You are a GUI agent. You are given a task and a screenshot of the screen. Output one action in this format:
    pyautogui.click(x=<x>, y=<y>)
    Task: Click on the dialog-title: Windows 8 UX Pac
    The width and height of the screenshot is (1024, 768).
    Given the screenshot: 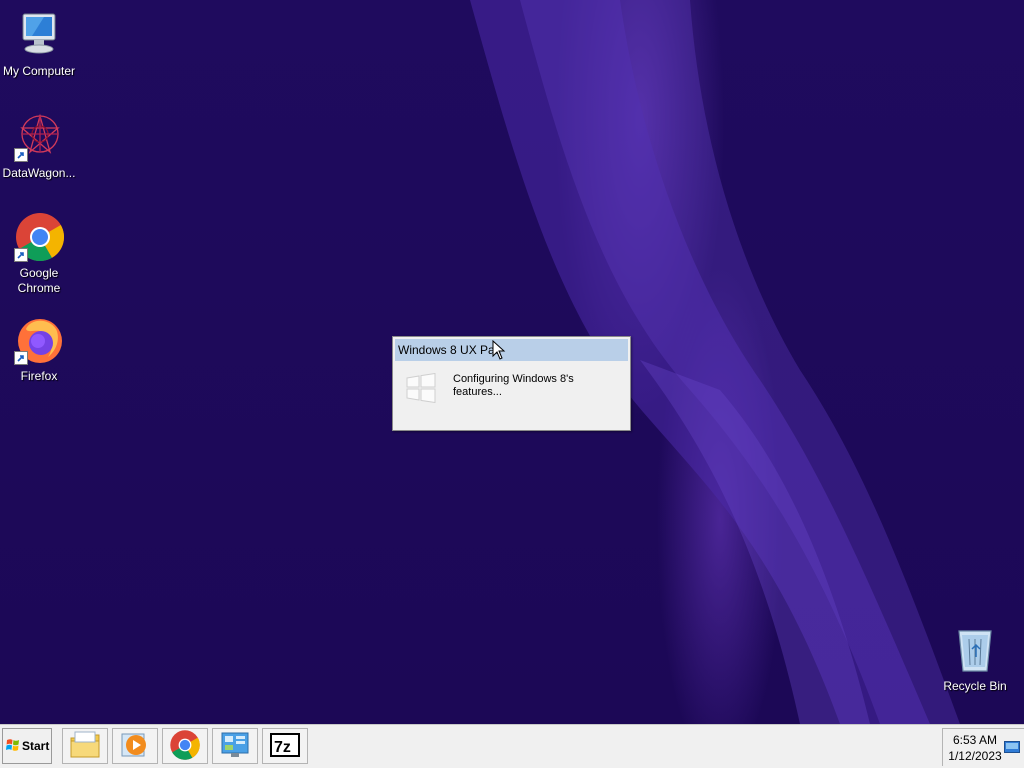 What is the action you would take?
    pyautogui.click(x=511, y=350)
    